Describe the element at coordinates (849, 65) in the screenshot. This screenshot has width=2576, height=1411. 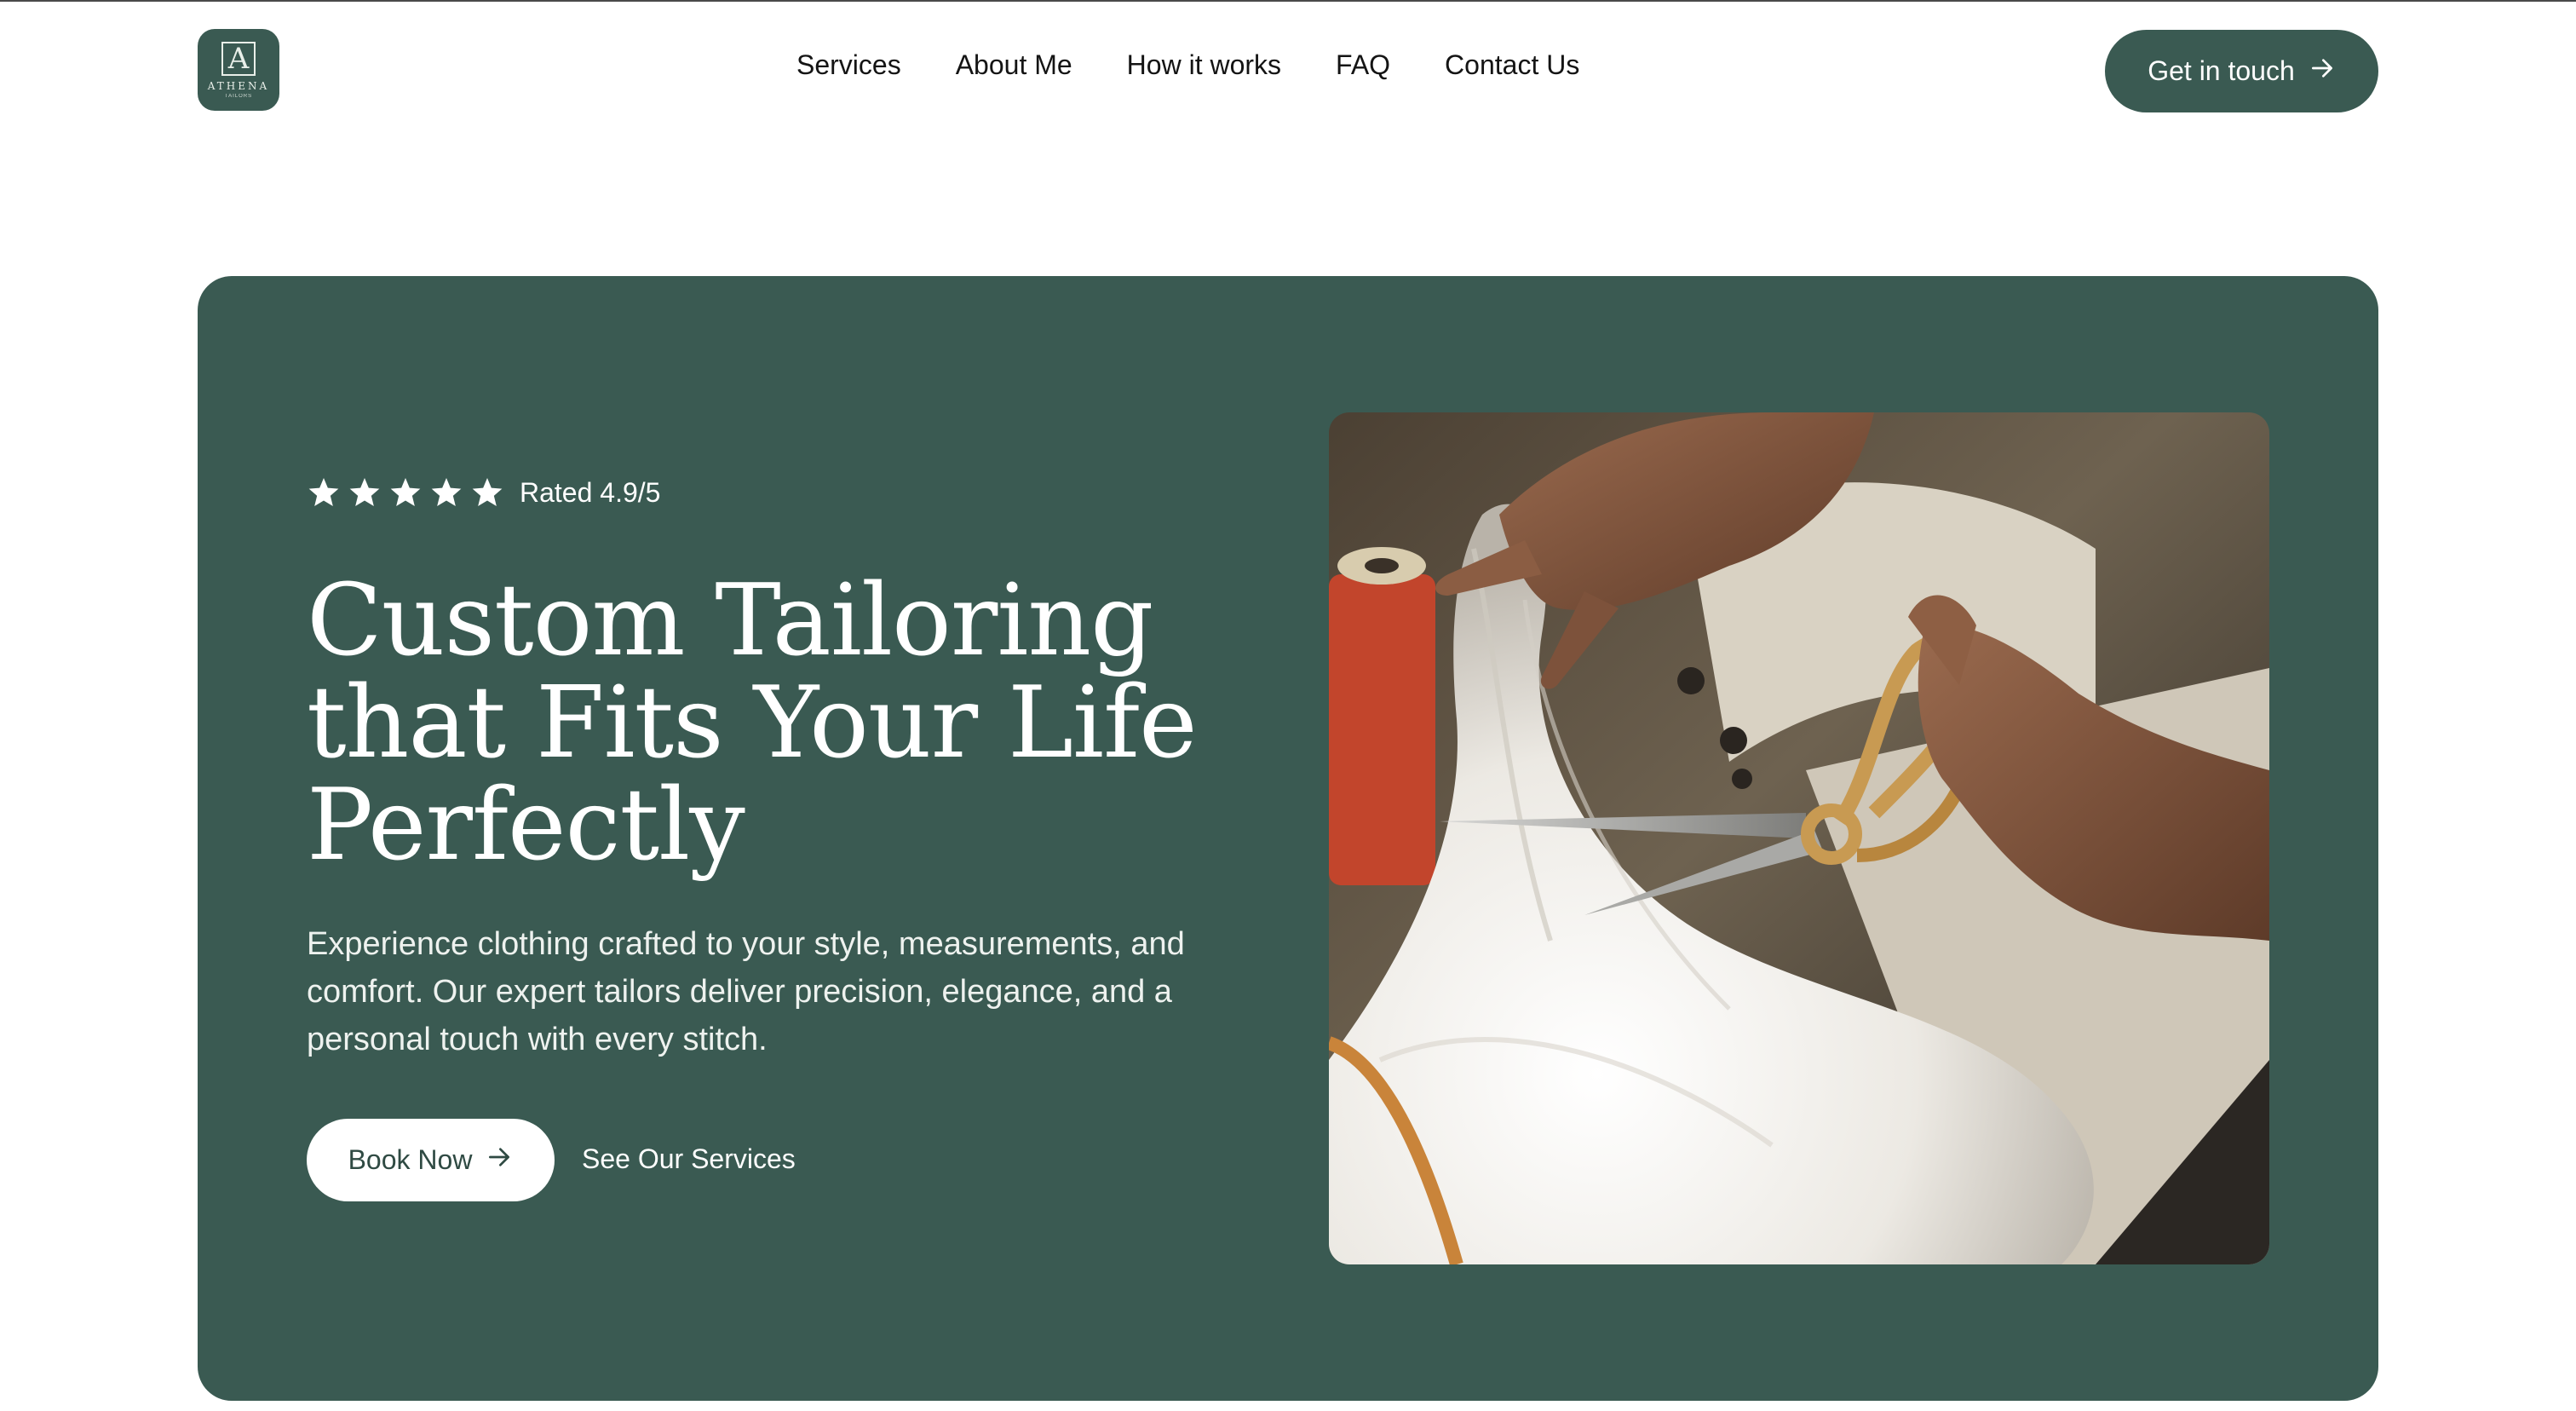
I see `nav-item-services: Services` at that location.